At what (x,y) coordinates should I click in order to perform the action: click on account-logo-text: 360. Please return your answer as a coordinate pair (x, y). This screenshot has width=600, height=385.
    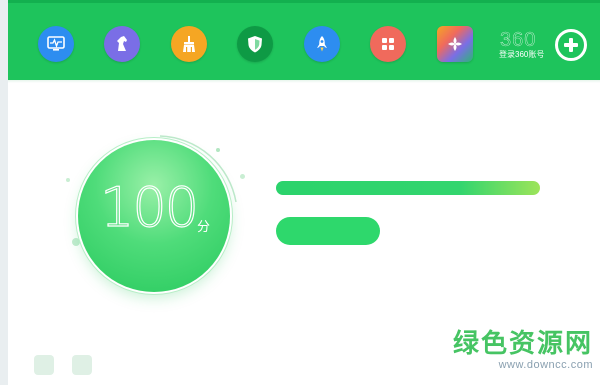
    Looking at the image, I should click on (518, 40).